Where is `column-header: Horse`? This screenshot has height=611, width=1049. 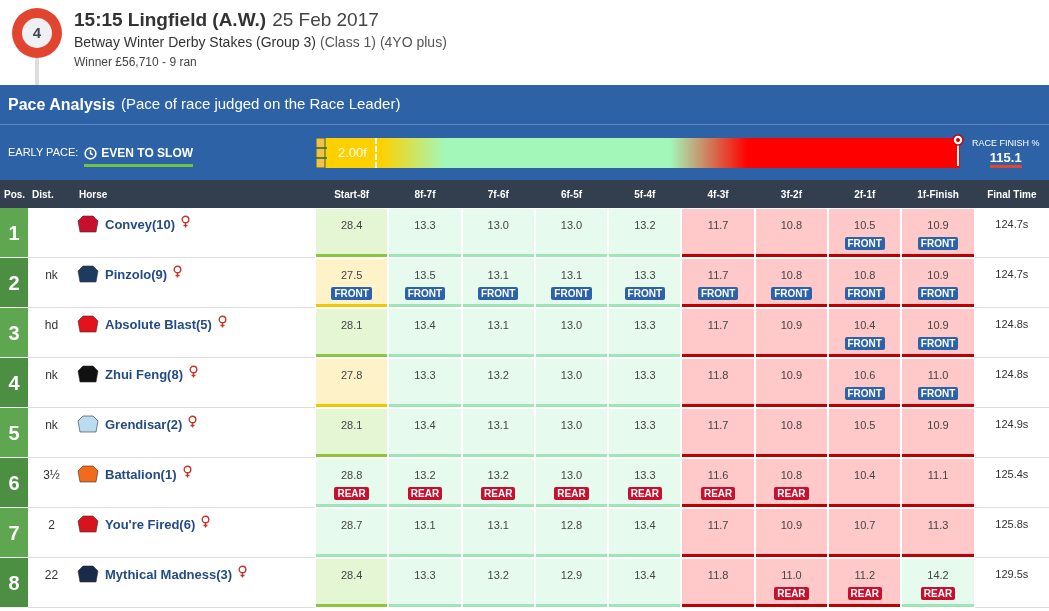 column-header: Horse is located at coordinates (195, 194).